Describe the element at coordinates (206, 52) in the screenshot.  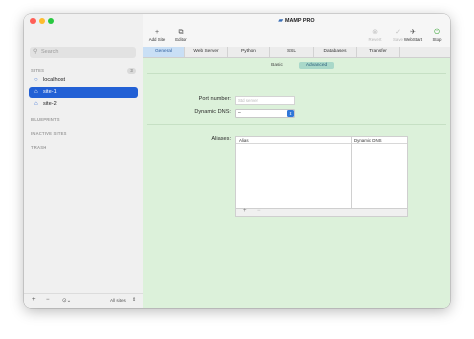
I see `tab-web-server: Web Server` at that location.